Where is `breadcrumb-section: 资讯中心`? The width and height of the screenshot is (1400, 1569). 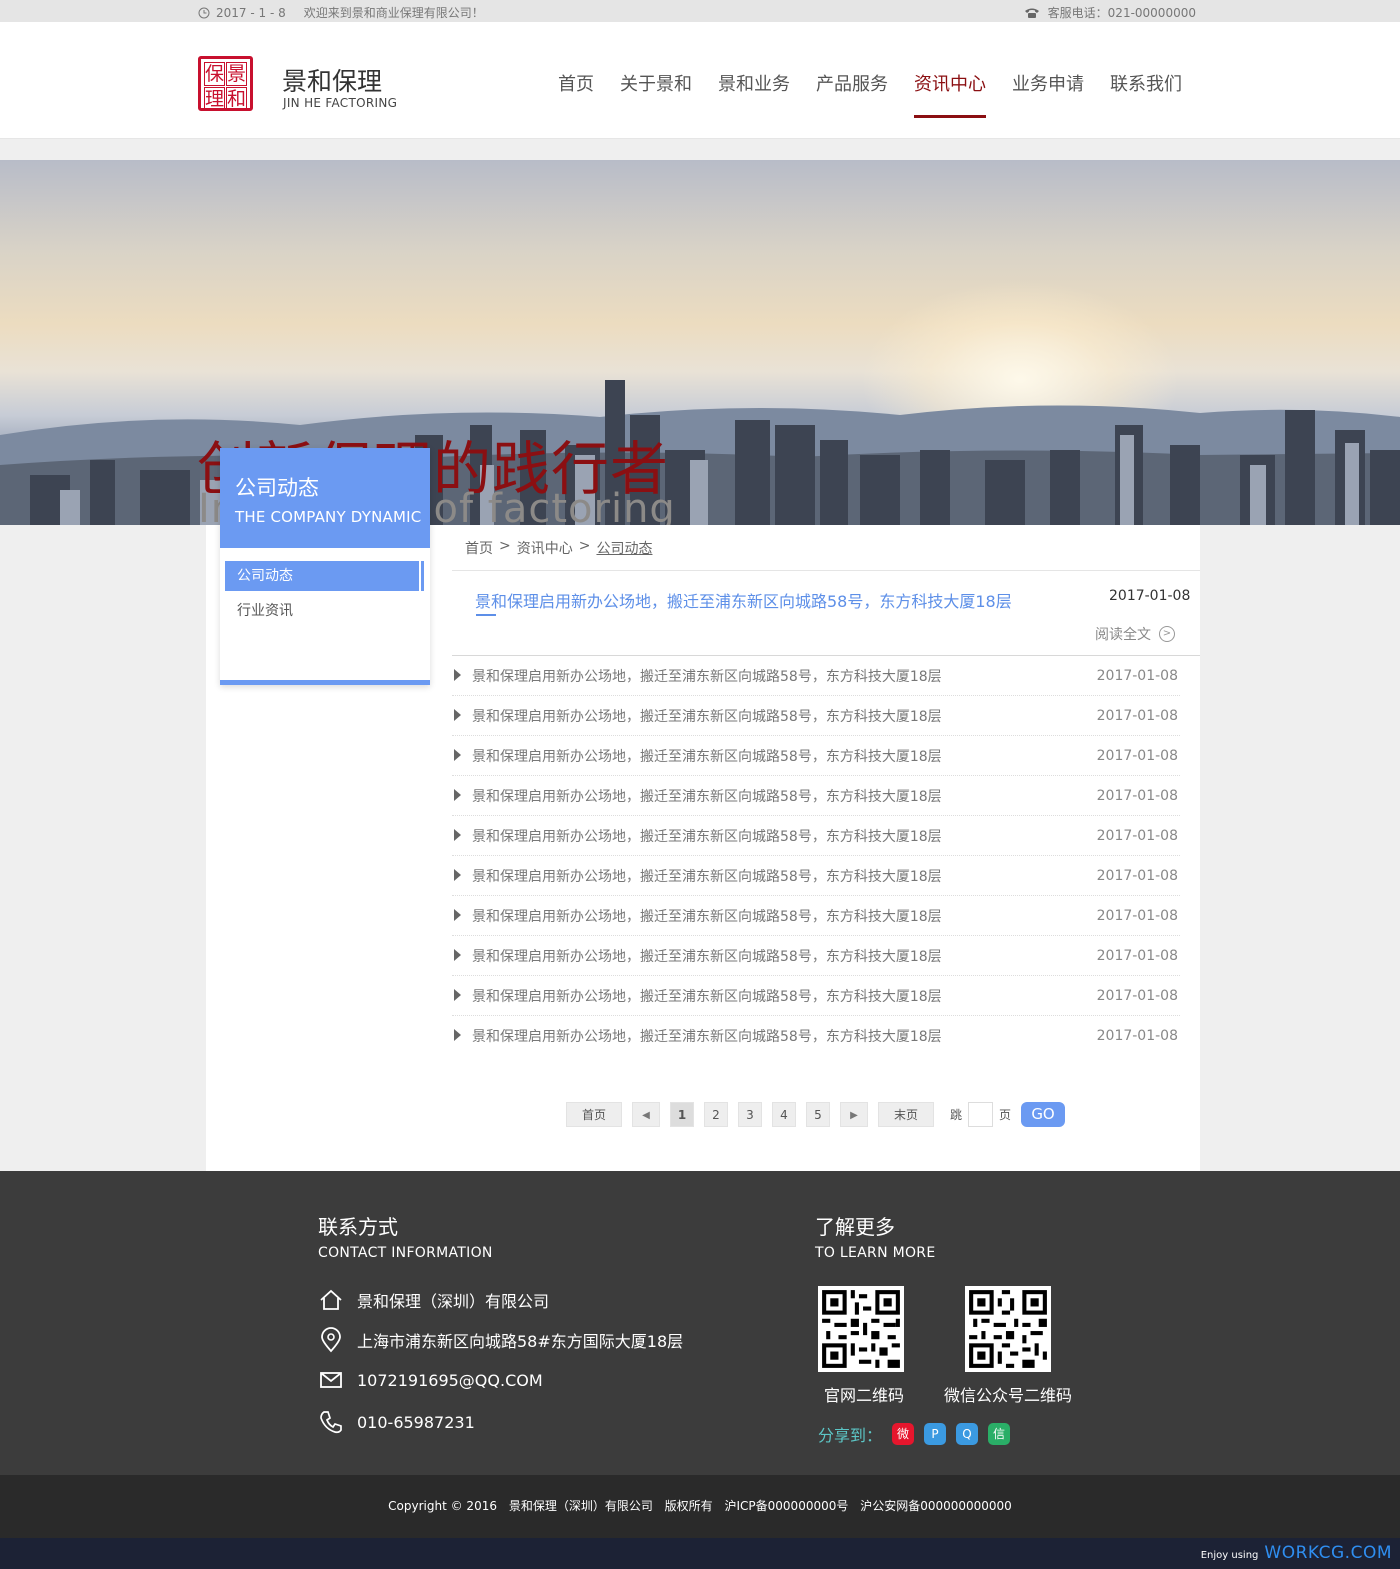
breadcrumb-section: 资讯中心 is located at coordinates (545, 548).